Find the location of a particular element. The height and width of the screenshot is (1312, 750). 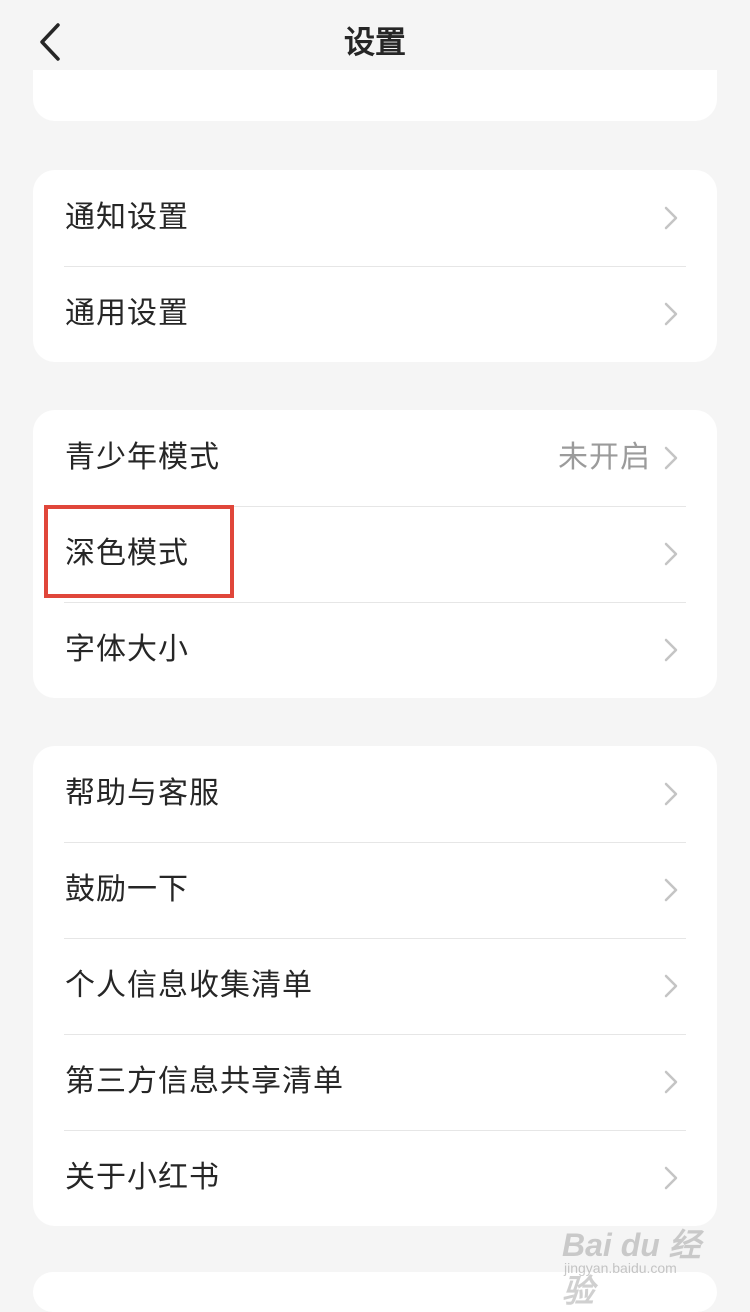

settings-row-general: 通用设置 is located at coordinates (375, 314).